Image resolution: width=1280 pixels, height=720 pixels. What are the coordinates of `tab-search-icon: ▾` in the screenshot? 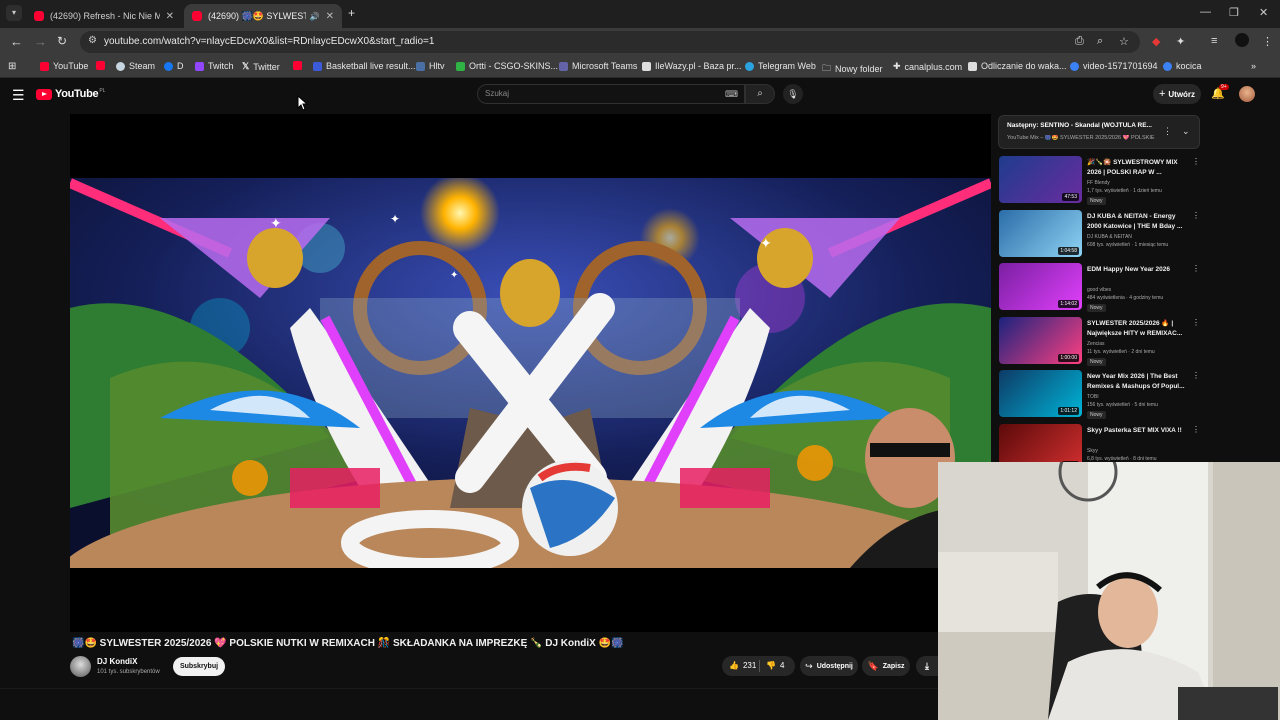 It's located at (14, 13).